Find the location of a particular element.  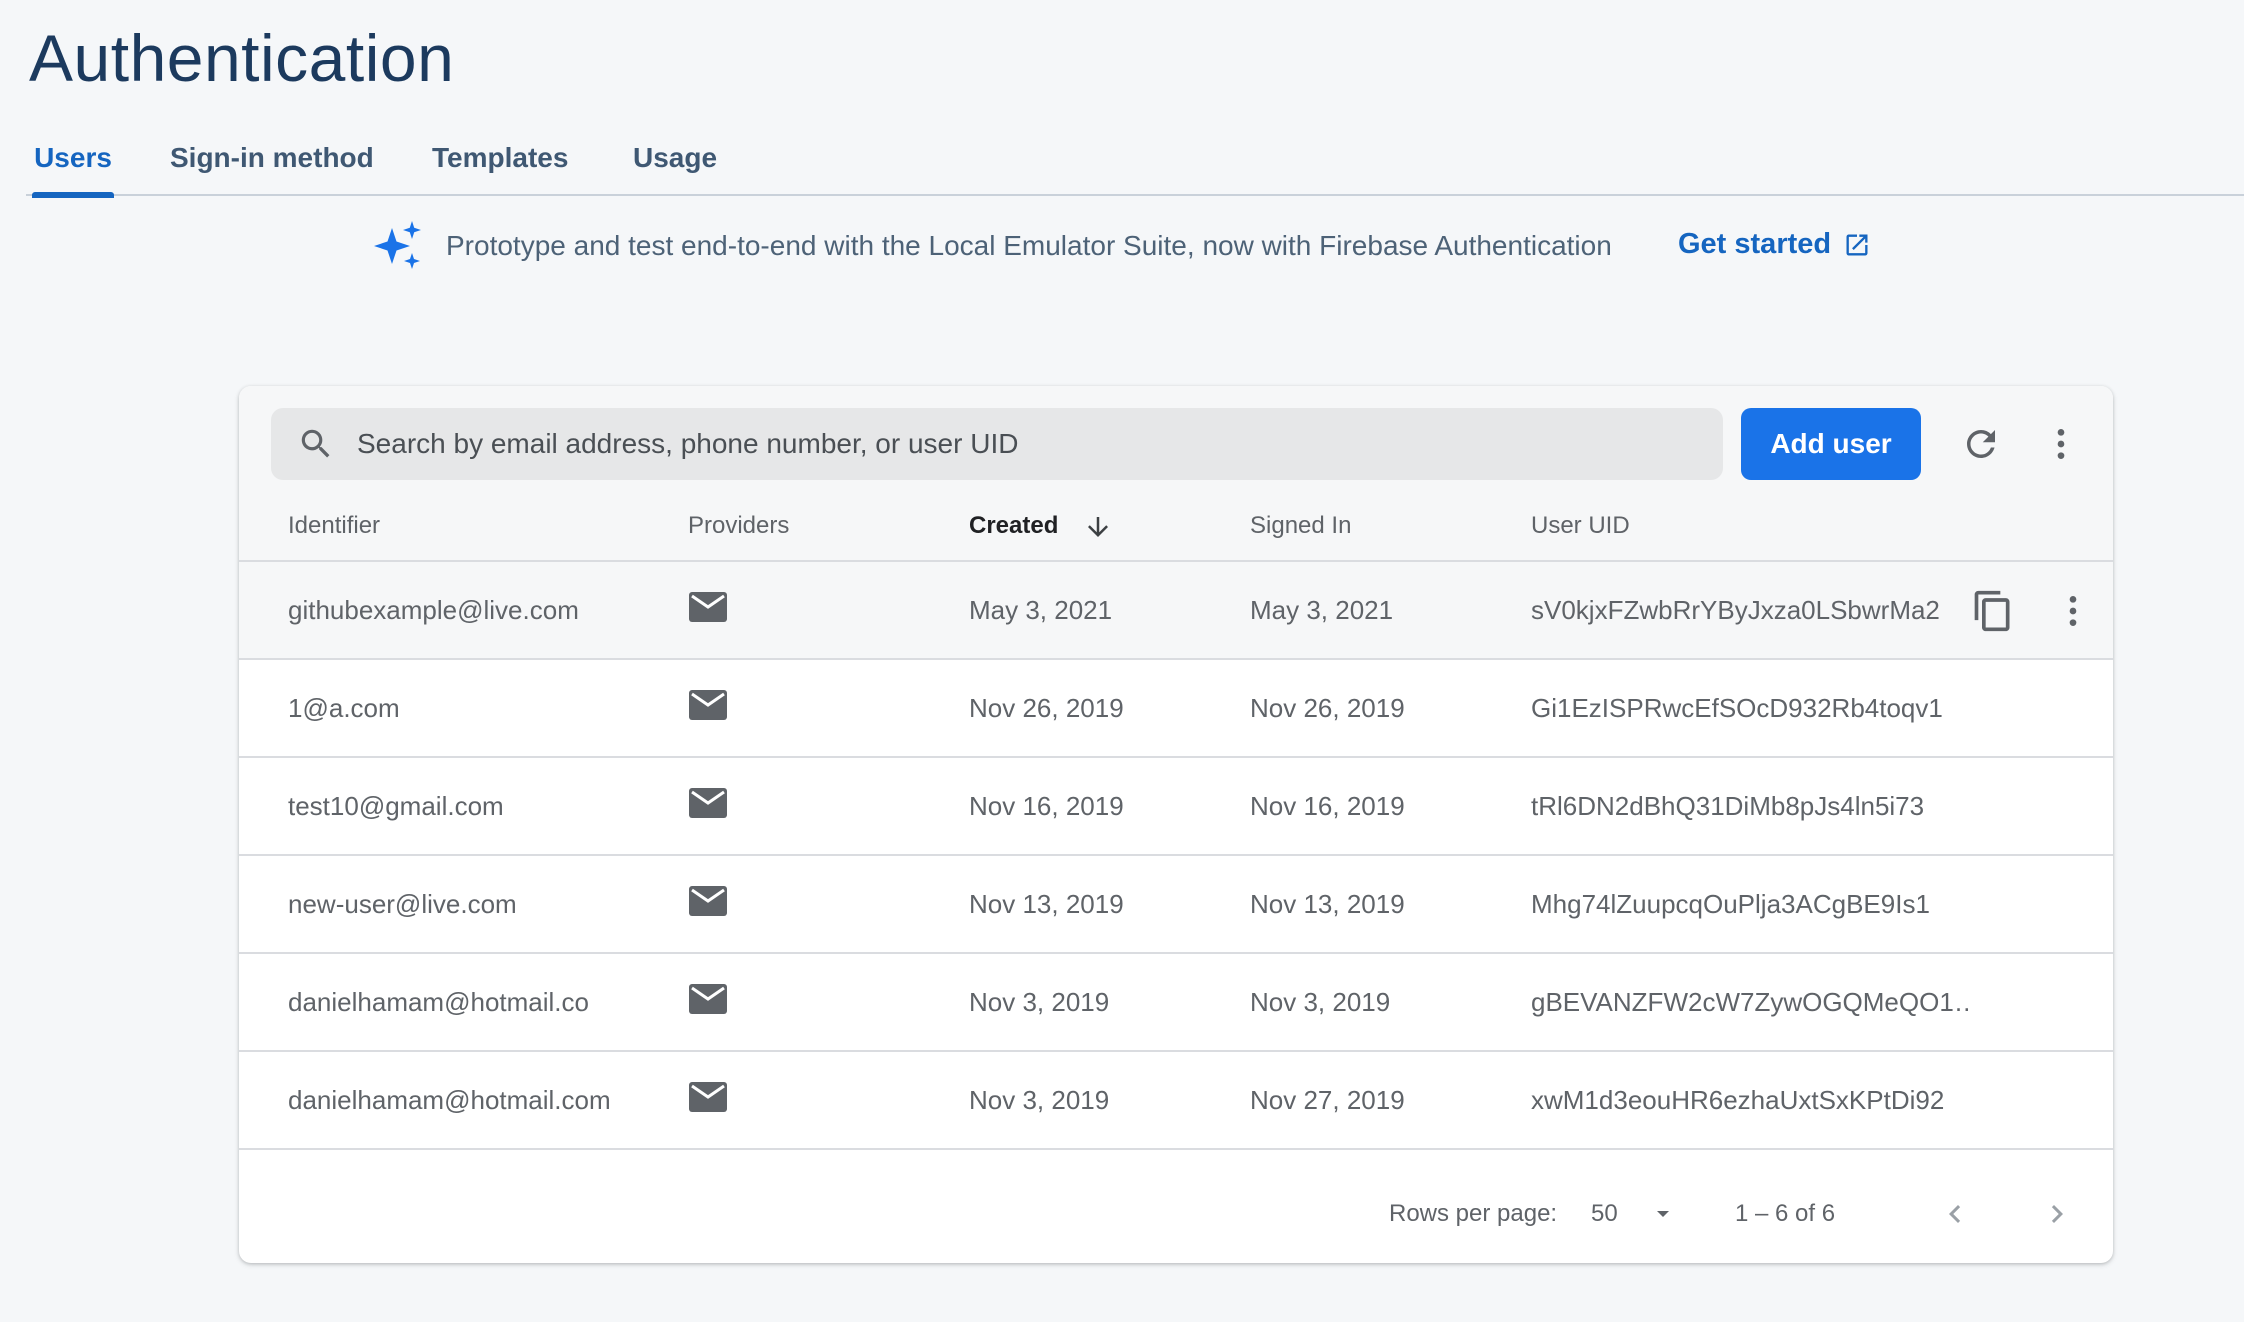

cell-identifier: danielhamam@hotmail.com is located at coordinates (449, 1100).